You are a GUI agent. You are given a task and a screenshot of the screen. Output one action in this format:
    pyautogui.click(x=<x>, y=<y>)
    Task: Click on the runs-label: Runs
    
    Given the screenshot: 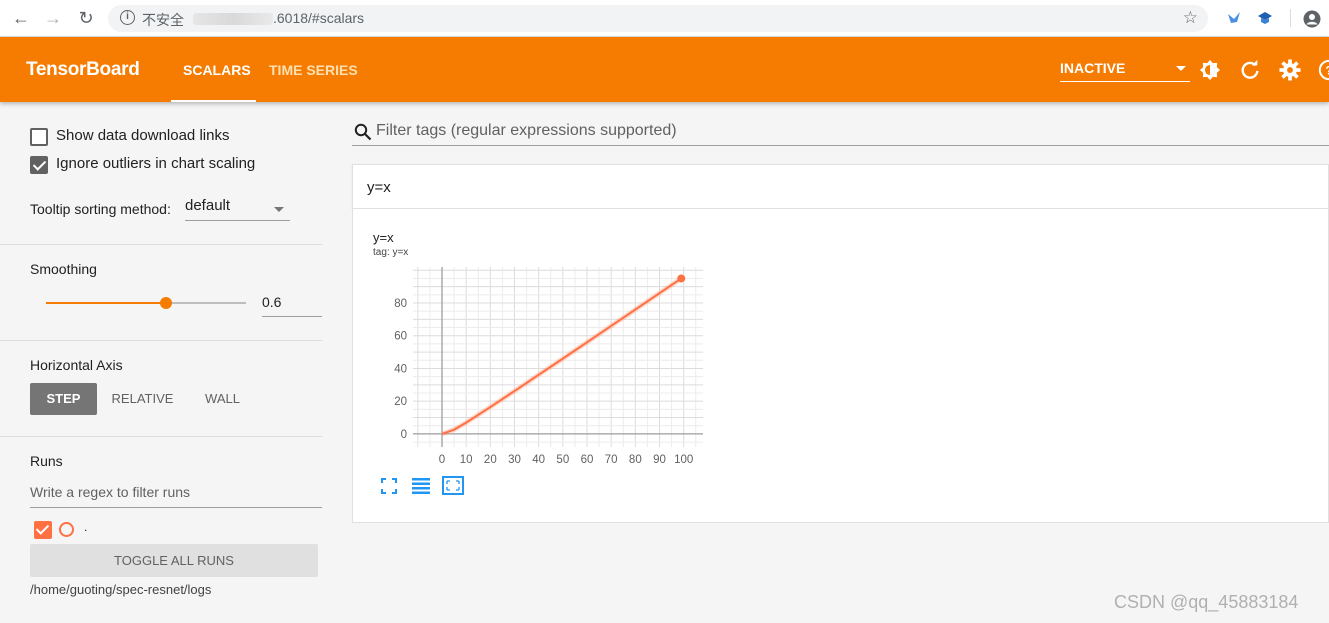 What is the action you would take?
    pyautogui.click(x=46, y=461)
    